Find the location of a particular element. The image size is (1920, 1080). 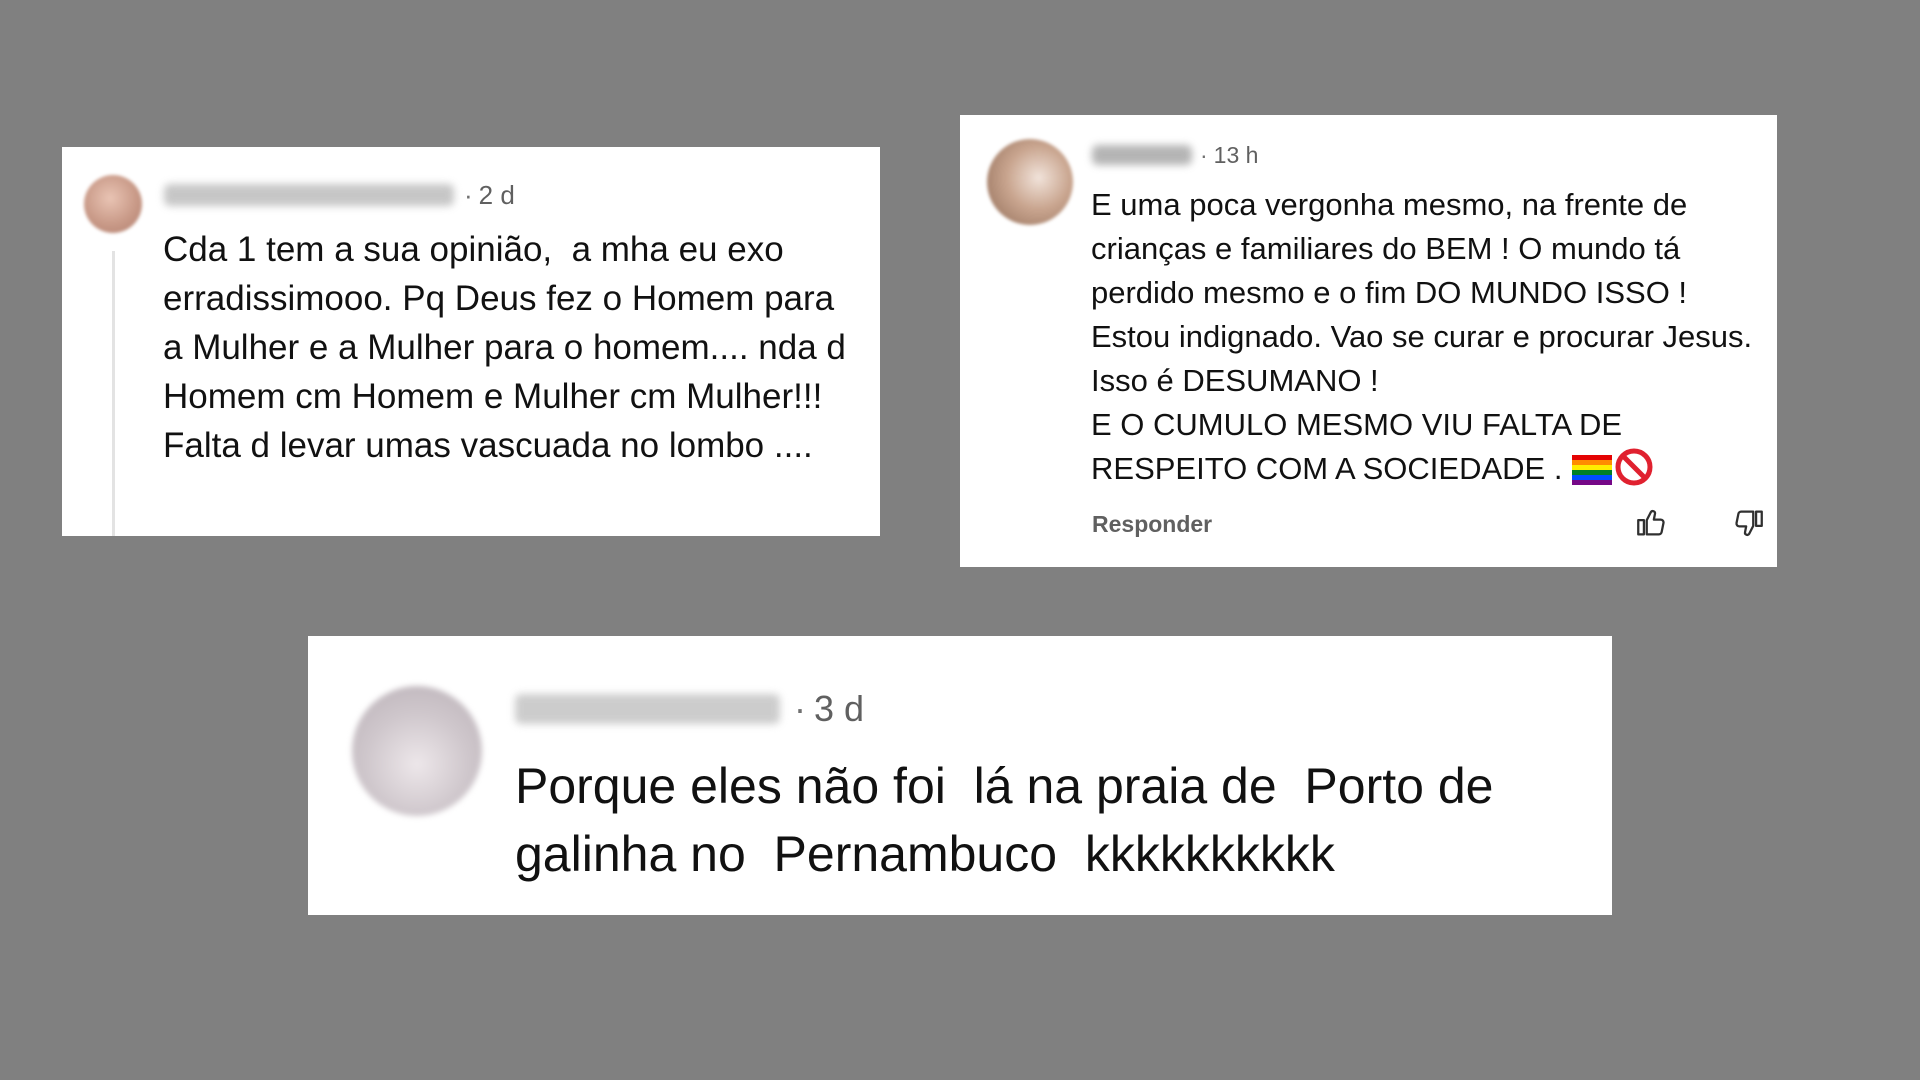

comment-time: 2 d is located at coordinates (496, 194).